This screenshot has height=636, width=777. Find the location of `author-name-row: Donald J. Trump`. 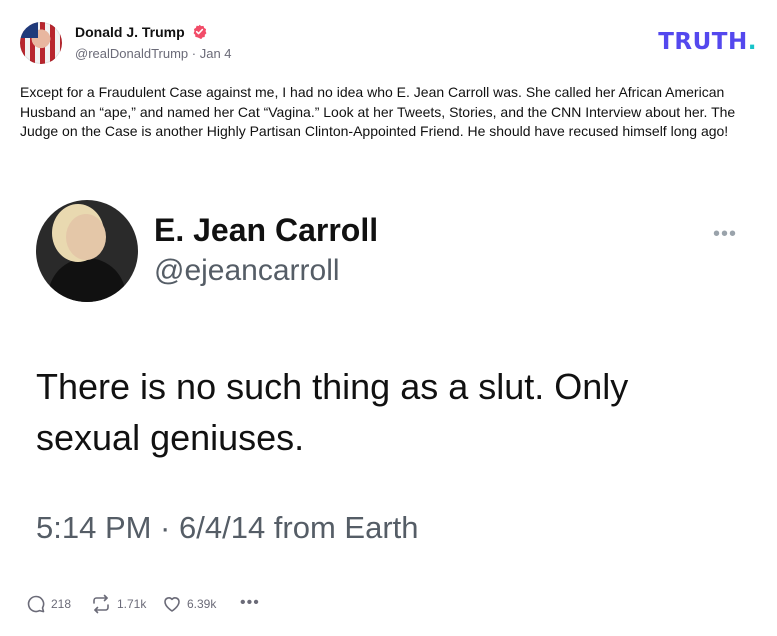

author-name-row: Donald J. Trump is located at coordinates (141, 32).